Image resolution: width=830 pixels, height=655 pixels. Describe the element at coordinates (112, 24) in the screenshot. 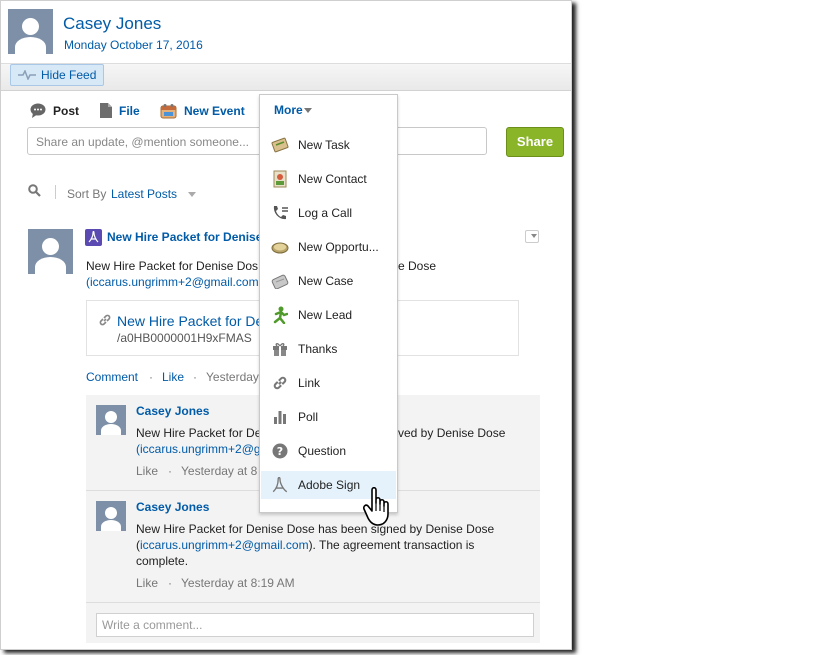

I see `user-name: Casey Jones` at that location.